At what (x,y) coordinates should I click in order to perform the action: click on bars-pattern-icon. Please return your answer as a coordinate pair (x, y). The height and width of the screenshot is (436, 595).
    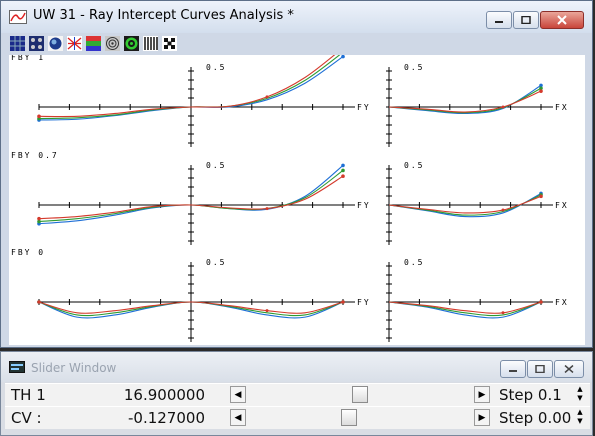
    Looking at the image, I should click on (150, 43).